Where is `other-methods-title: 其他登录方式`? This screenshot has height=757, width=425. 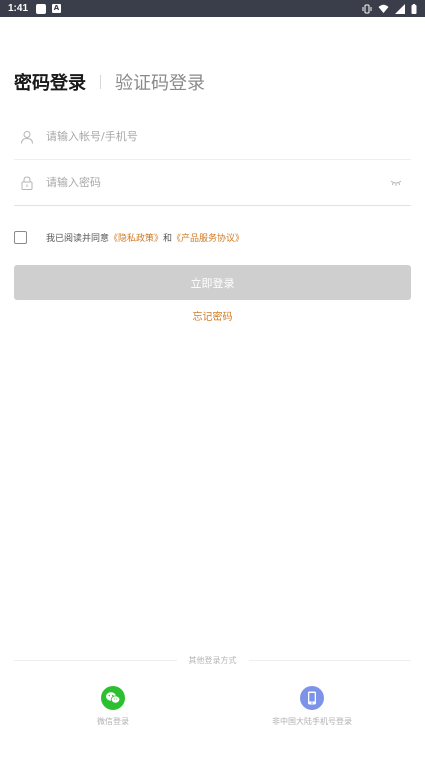
other-methods-title: 其他登录方式 is located at coordinates (212, 660).